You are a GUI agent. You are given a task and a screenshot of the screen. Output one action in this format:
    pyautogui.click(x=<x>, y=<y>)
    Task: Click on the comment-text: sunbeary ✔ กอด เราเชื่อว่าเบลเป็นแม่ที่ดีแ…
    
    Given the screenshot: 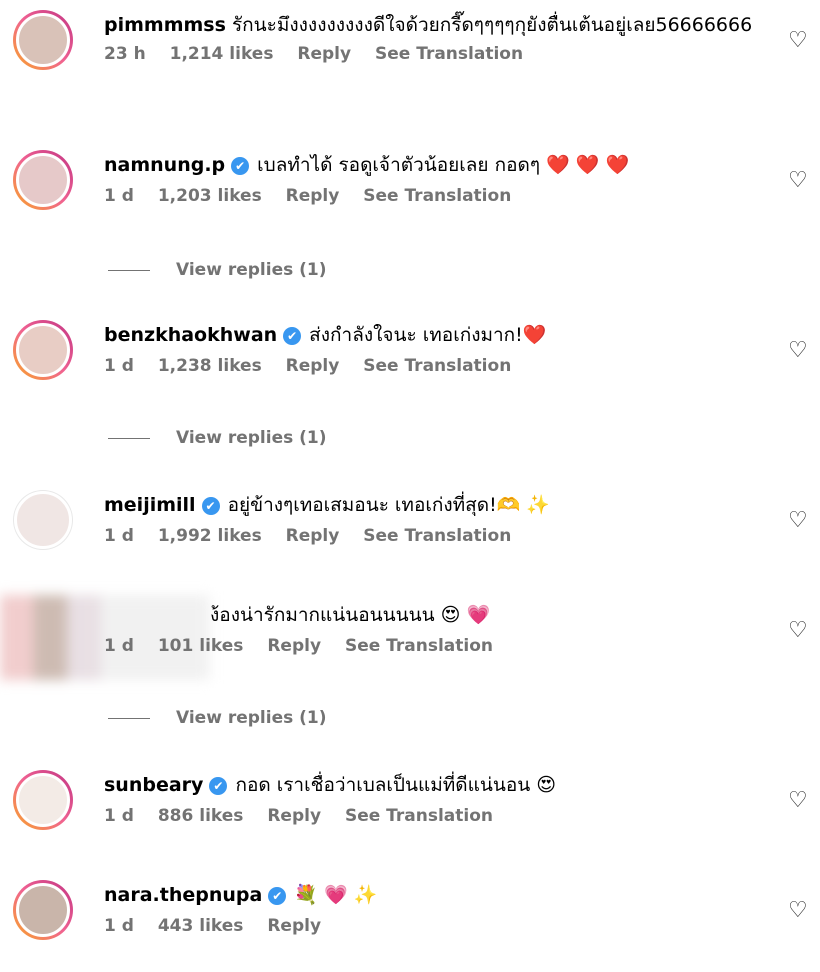 What is the action you would take?
    pyautogui.click(x=434, y=785)
    